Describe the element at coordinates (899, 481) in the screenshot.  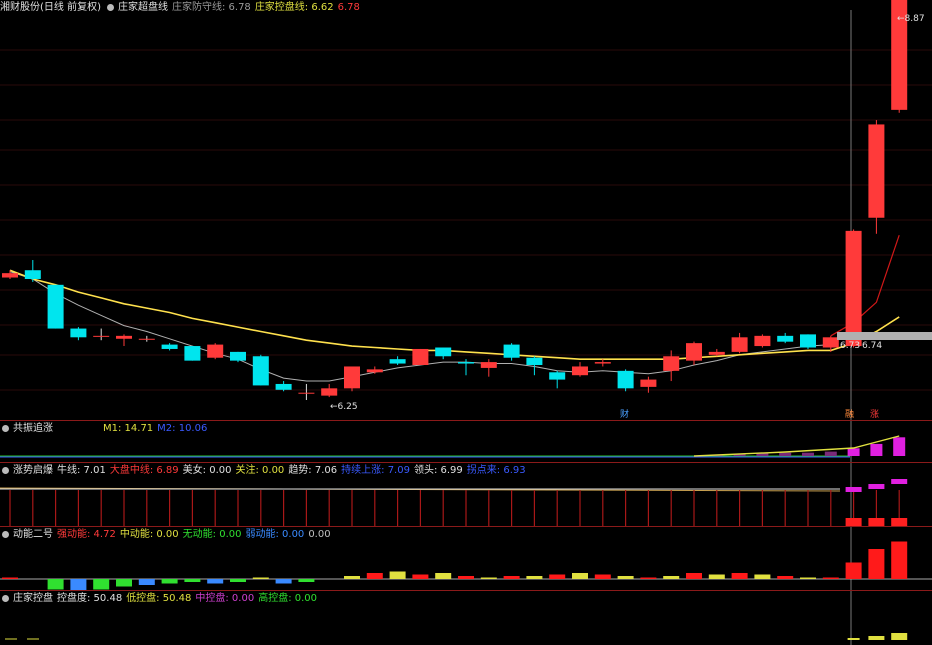
I see `p3-marker` at that location.